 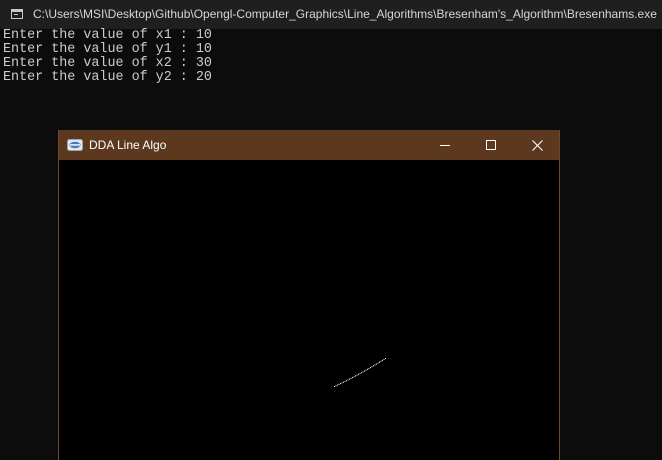 What do you see at coordinates (128, 145) in the screenshot?
I see `glut-window-title: DDA Line Algo` at bounding box center [128, 145].